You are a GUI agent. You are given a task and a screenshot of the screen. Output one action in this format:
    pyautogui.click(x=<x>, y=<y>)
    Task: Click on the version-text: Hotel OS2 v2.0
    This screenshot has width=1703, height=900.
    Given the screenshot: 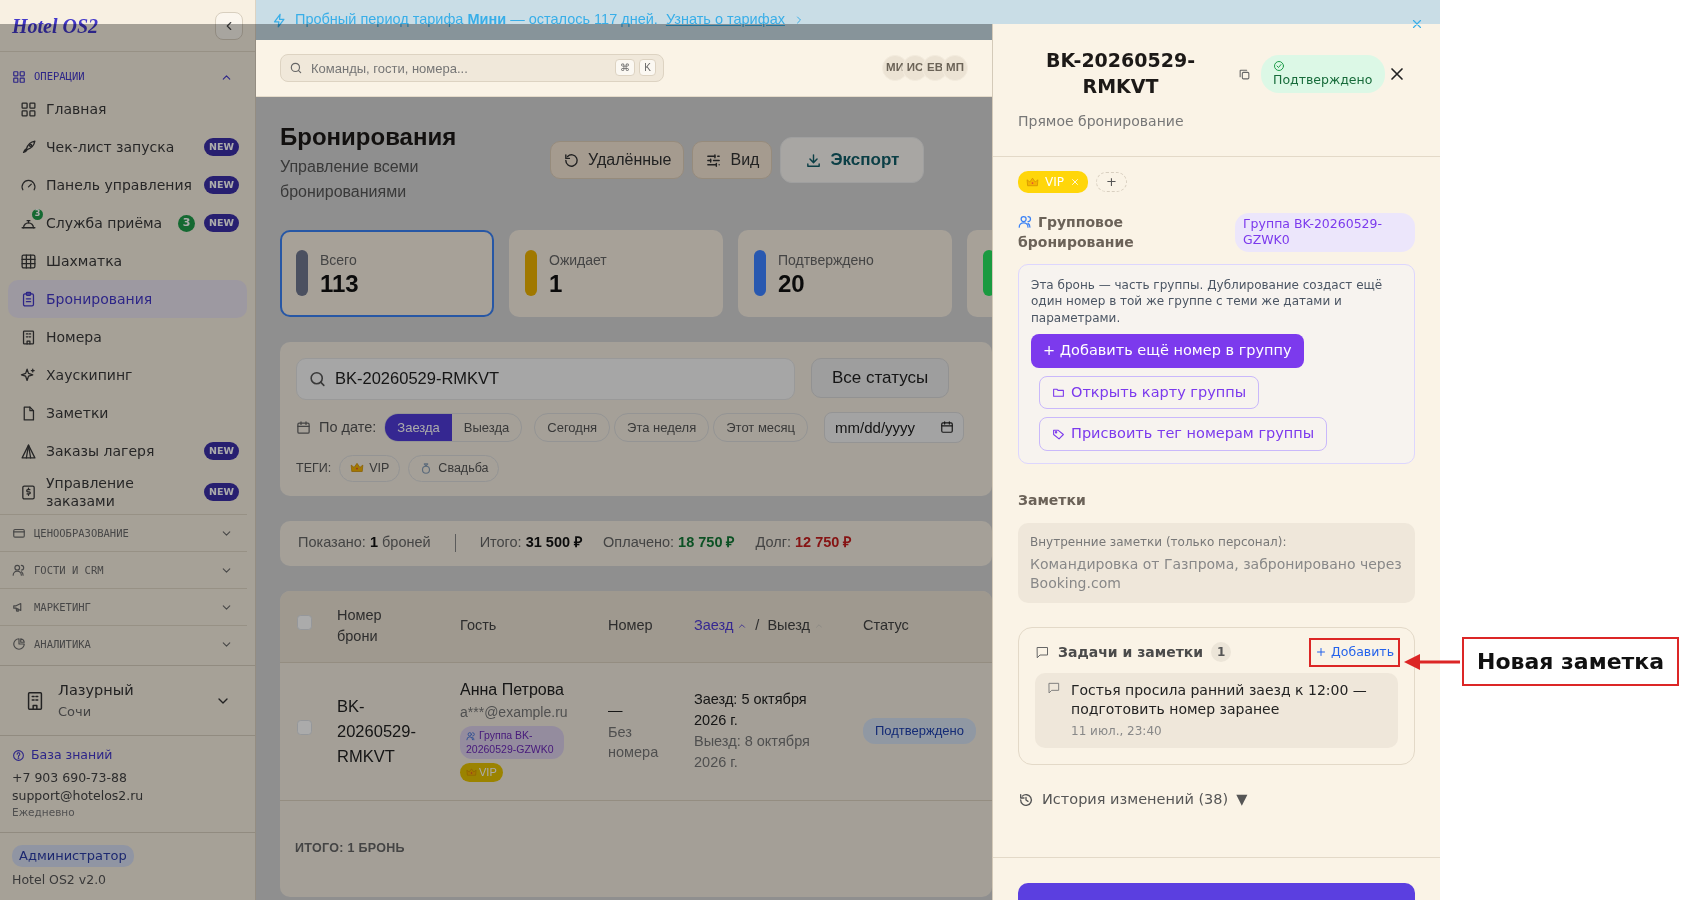 What is the action you would take?
    pyautogui.click(x=60, y=879)
    